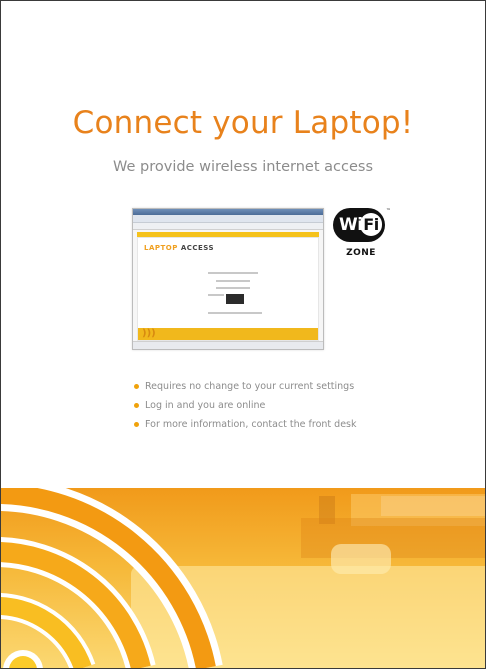 This screenshot has width=486, height=669. What do you see at coordinates (235, 299) in the screenshot?
I see `login-button-mock` at bounding box center [235, 299].